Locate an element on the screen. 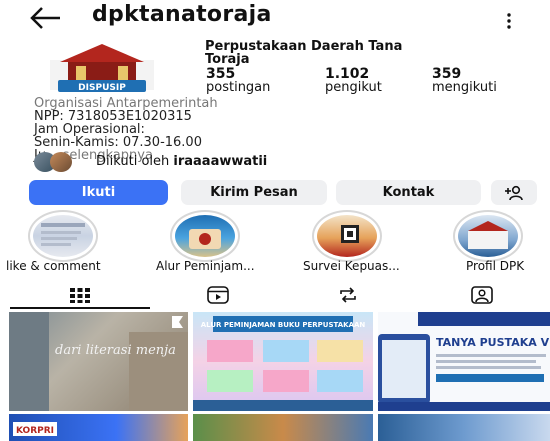 The image size is (550, 441). profile-name: Perpustakaan Daerah Tana Toraja is located at coordinates (304, 53).